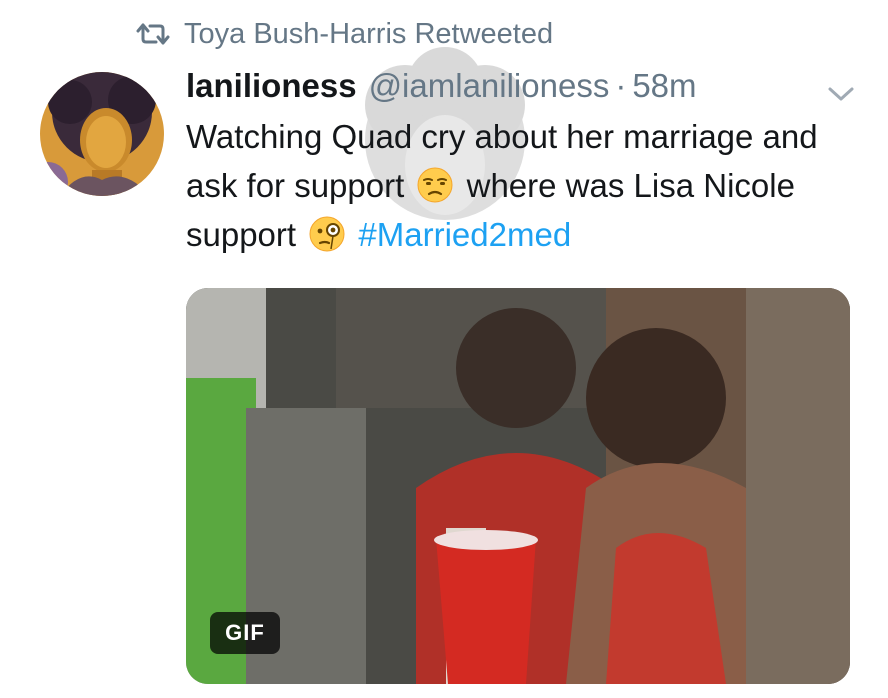 This screenshot has height=698, width=888. I want to click on gif-badge: GIF, so click(245, 633).